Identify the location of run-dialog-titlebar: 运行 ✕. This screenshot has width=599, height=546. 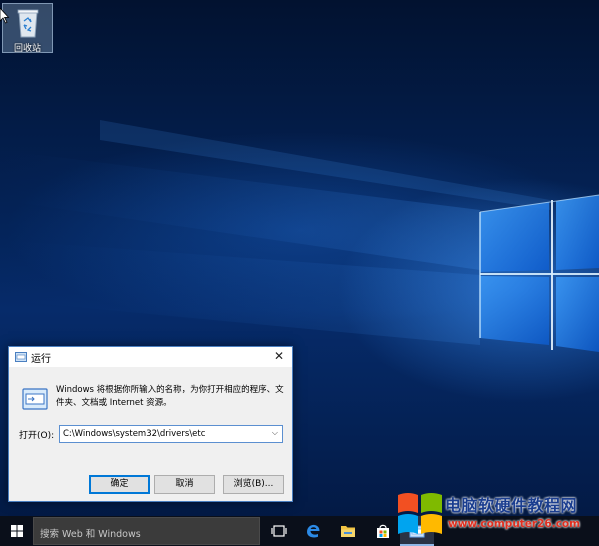
(150, 357).